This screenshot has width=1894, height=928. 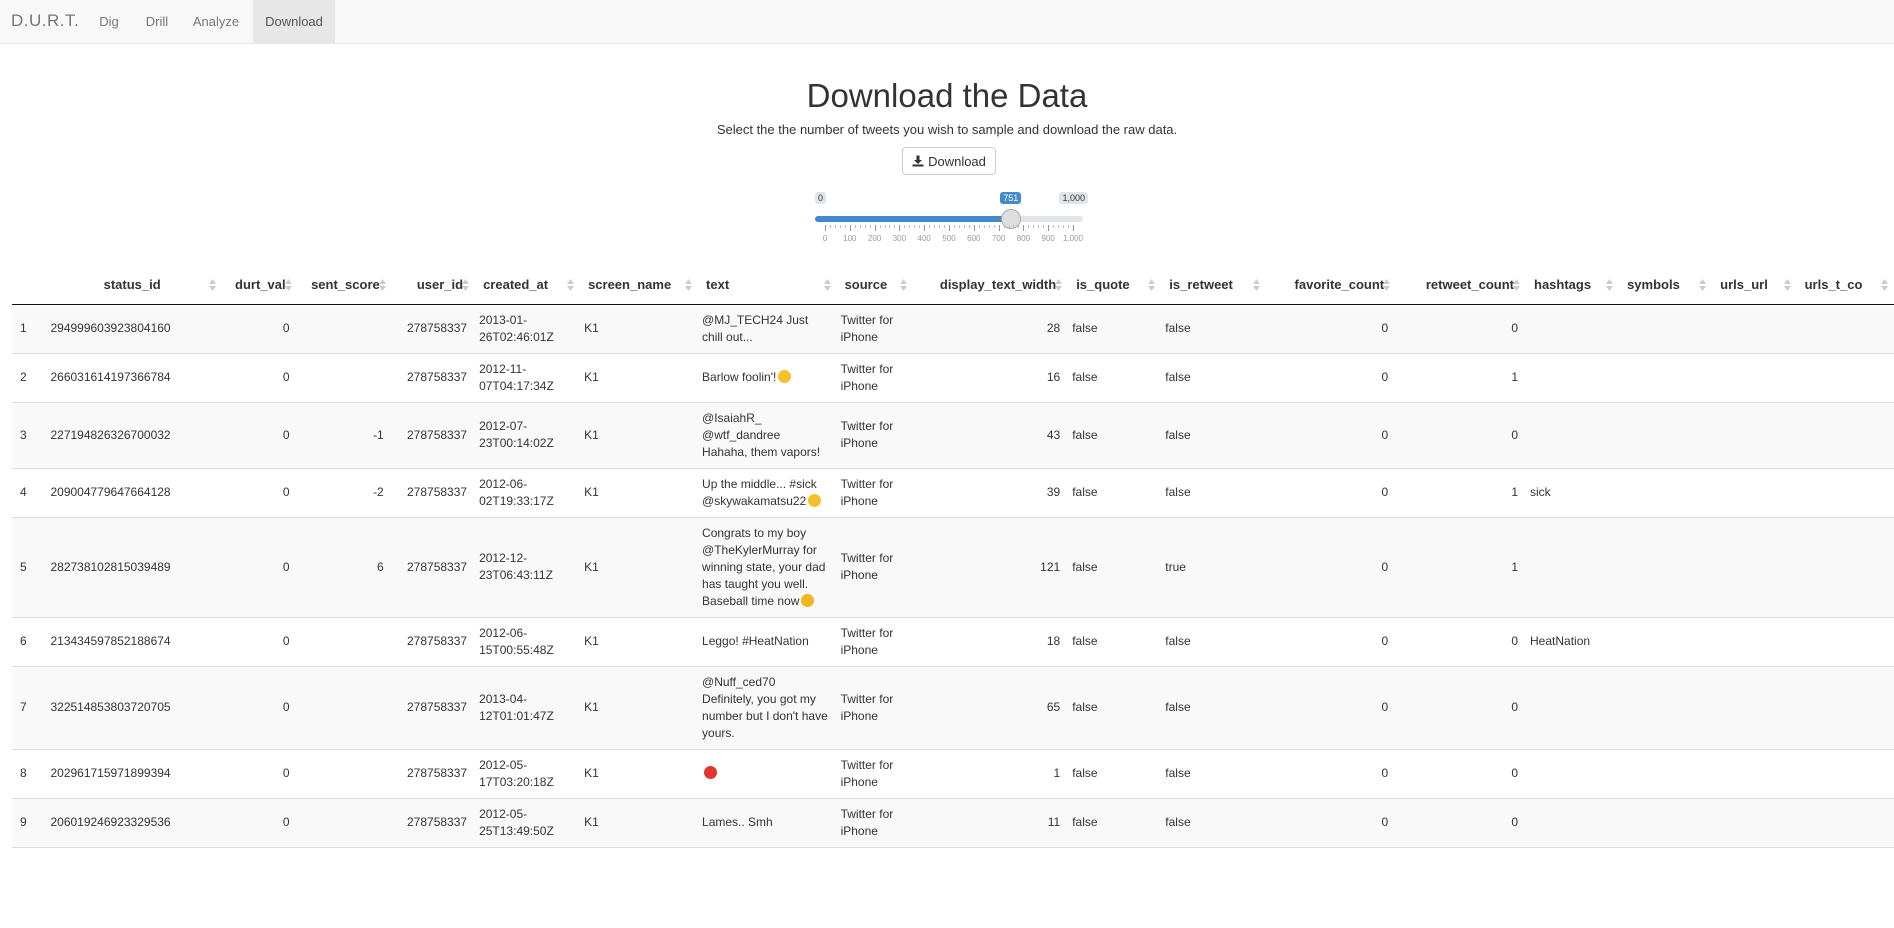 I want to click on column-header-text: text, so click(x=765, y=285).